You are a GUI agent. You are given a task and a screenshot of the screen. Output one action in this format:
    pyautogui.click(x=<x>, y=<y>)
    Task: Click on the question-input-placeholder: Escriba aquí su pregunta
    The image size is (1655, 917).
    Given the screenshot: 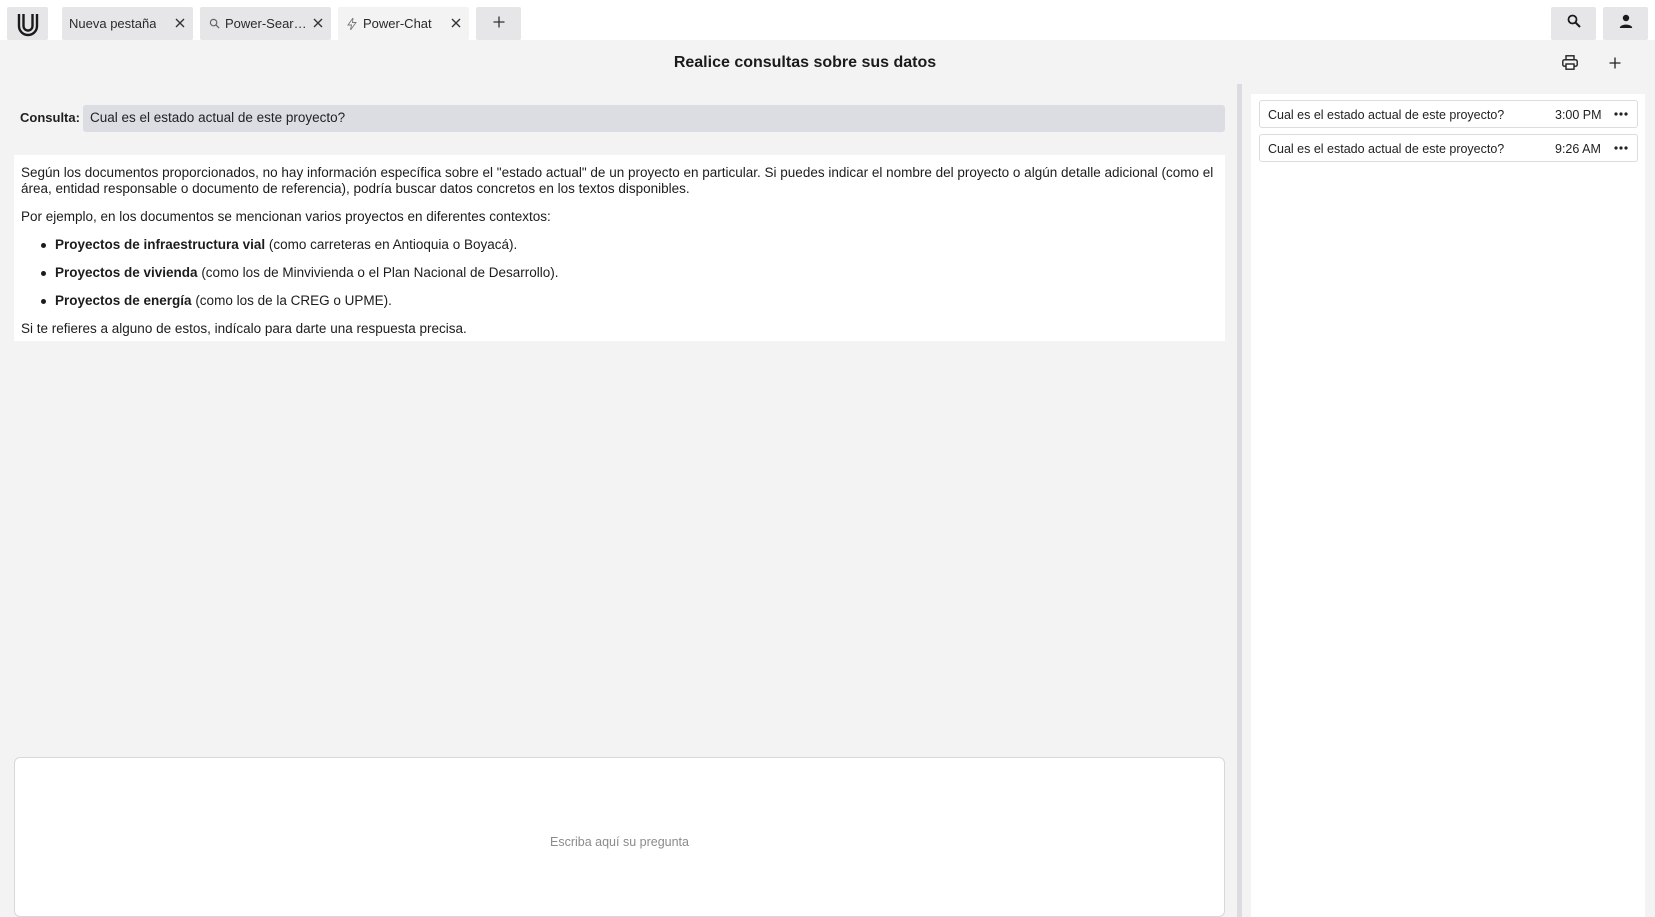 What is the action you would take?
    pyautogui.click(x=619, y=842)
    